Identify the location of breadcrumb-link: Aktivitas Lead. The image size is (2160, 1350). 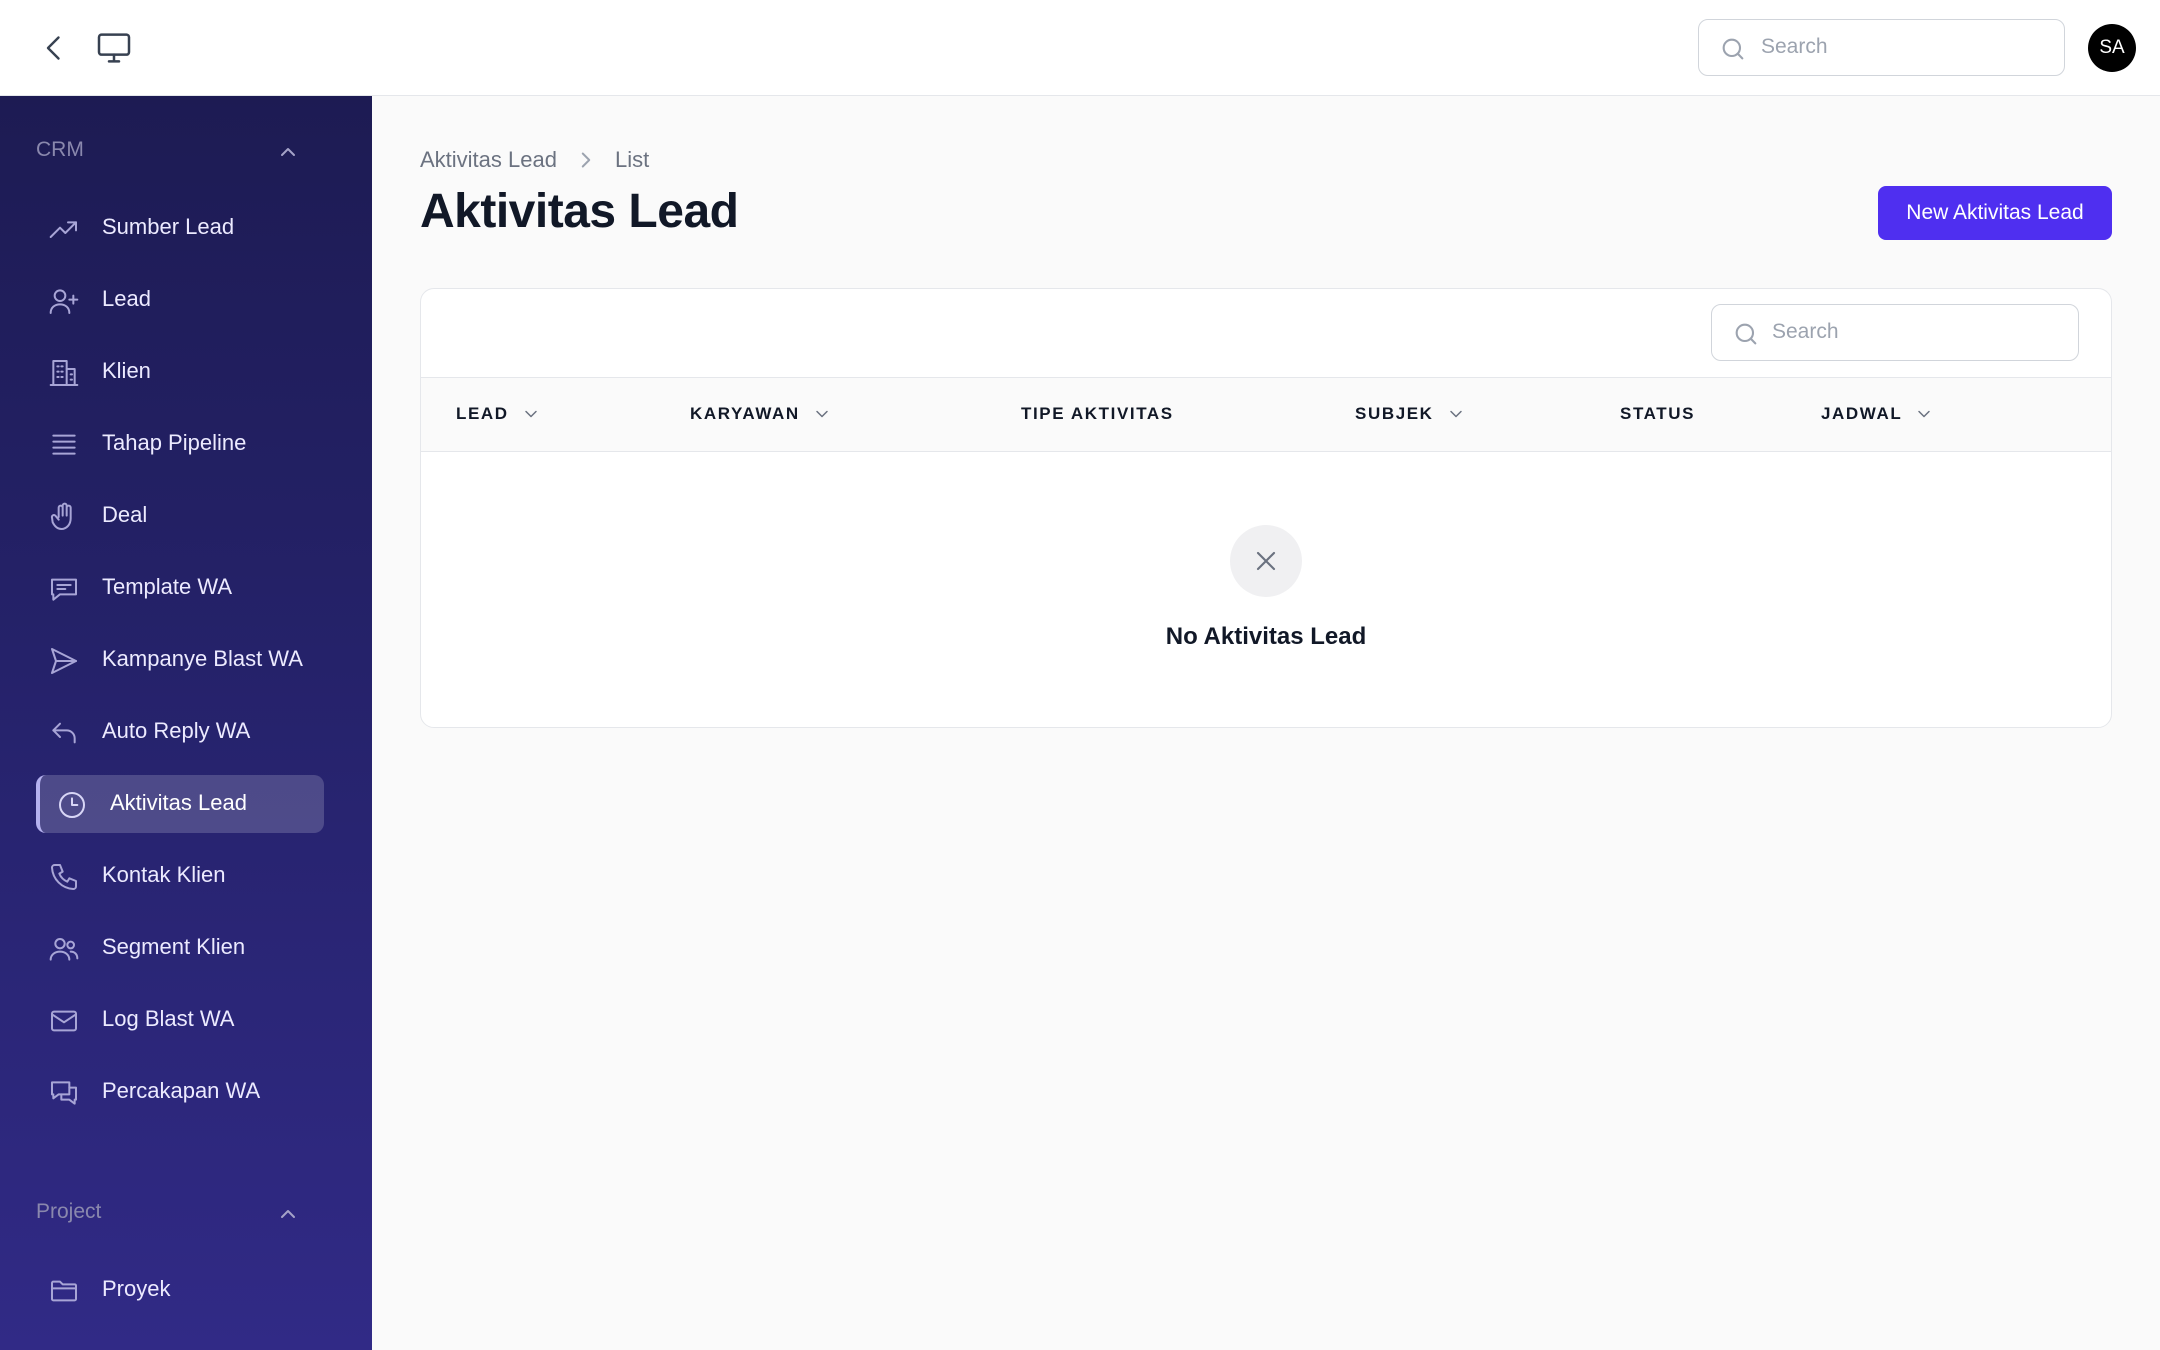
(488, 160).